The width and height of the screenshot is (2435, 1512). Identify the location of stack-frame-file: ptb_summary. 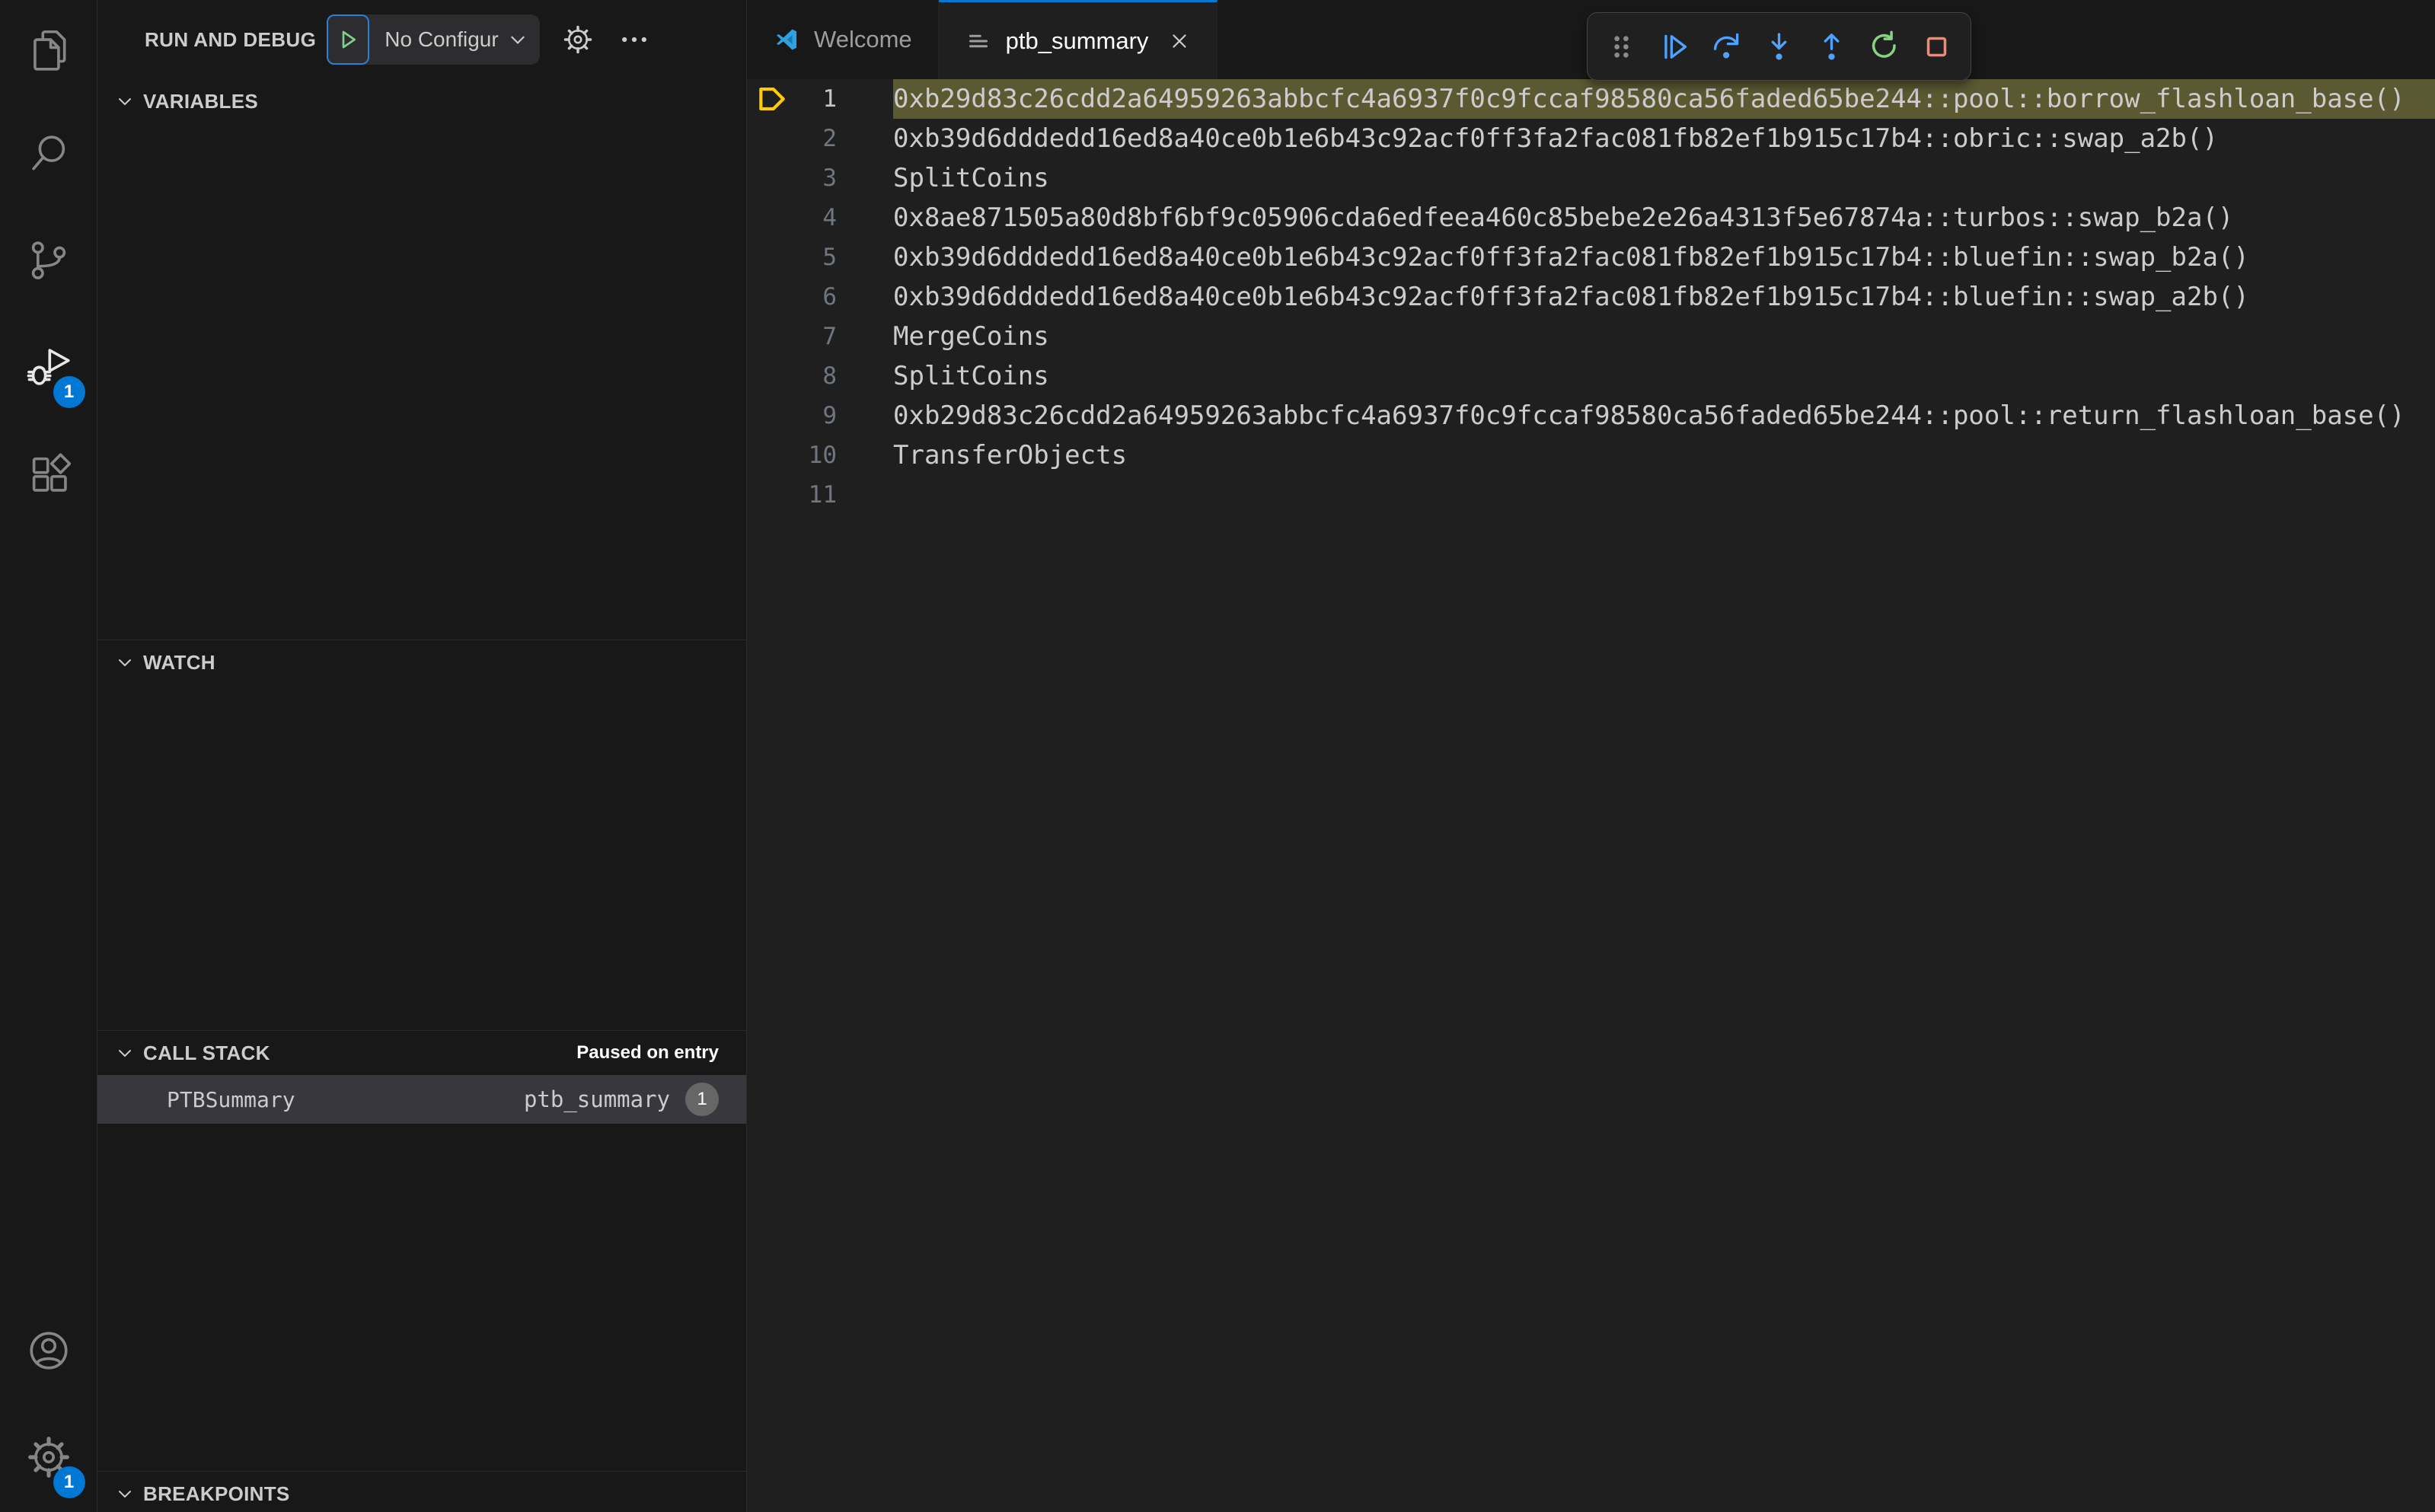
(596, 1099).